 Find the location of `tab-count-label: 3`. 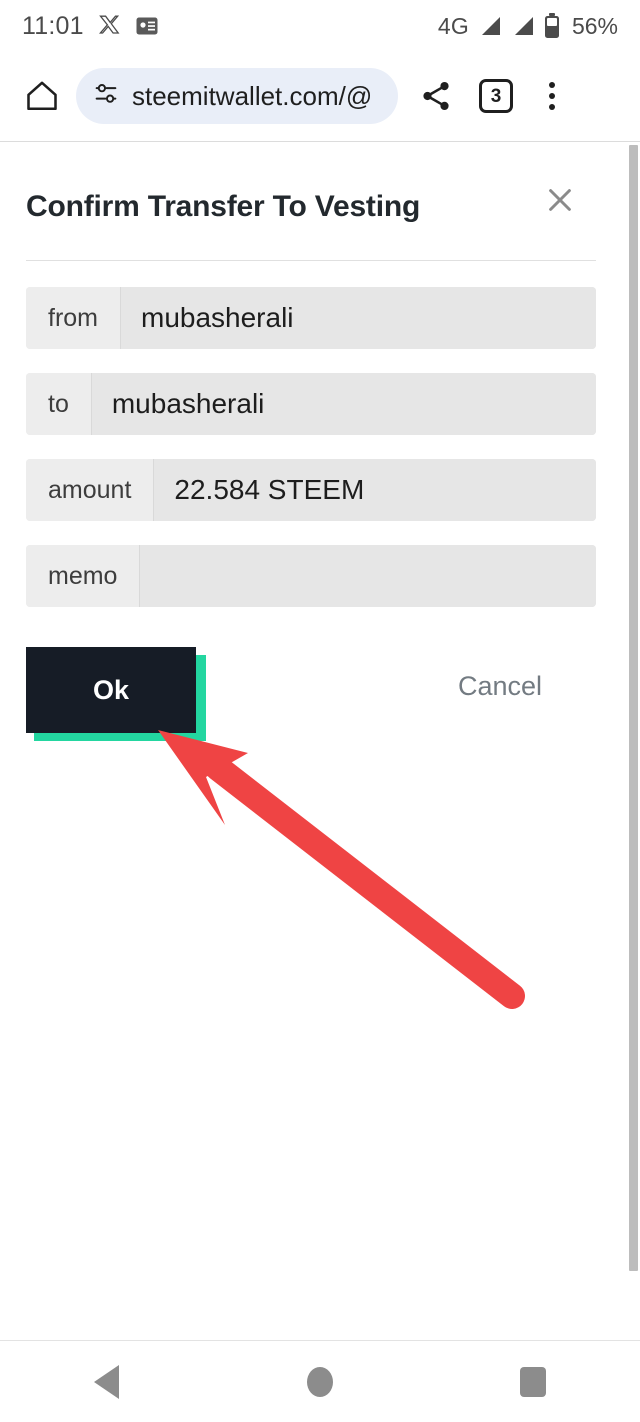

tab-count-label: 3 is located at coordinates (496, 96).